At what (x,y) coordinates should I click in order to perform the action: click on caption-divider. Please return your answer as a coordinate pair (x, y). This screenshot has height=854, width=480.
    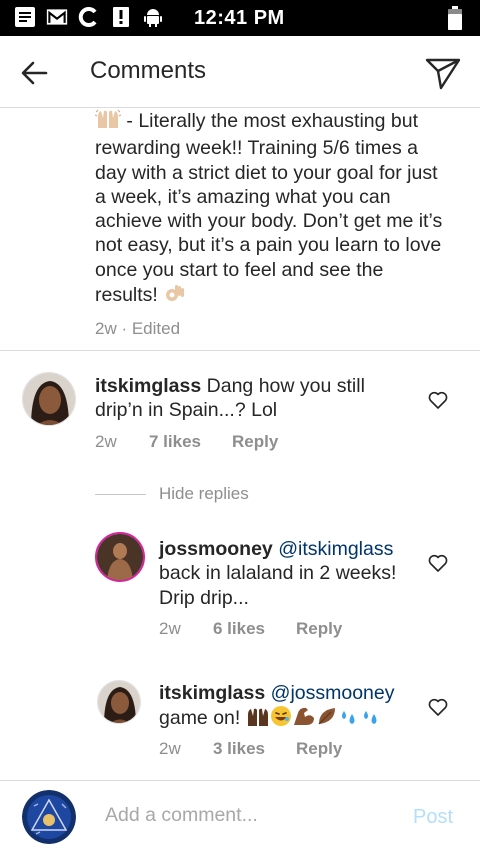
    Looking at the image, I should click on (240, 350).